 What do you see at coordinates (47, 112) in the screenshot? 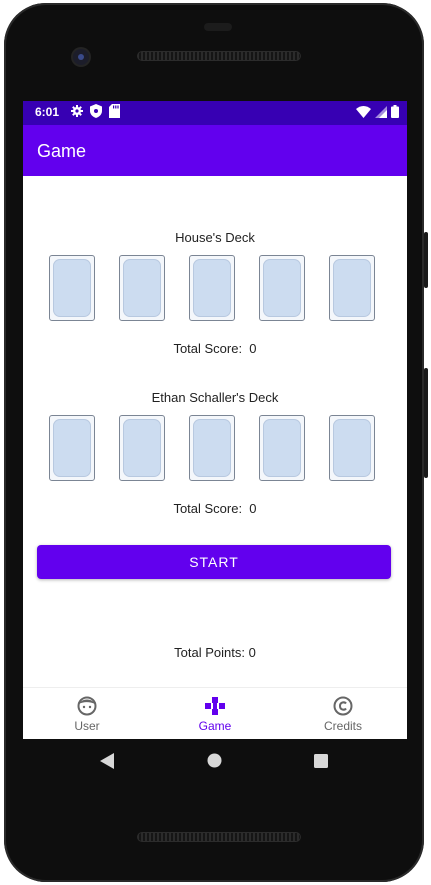
I see `status-time: 6:01` at bounding box center [47, 112].